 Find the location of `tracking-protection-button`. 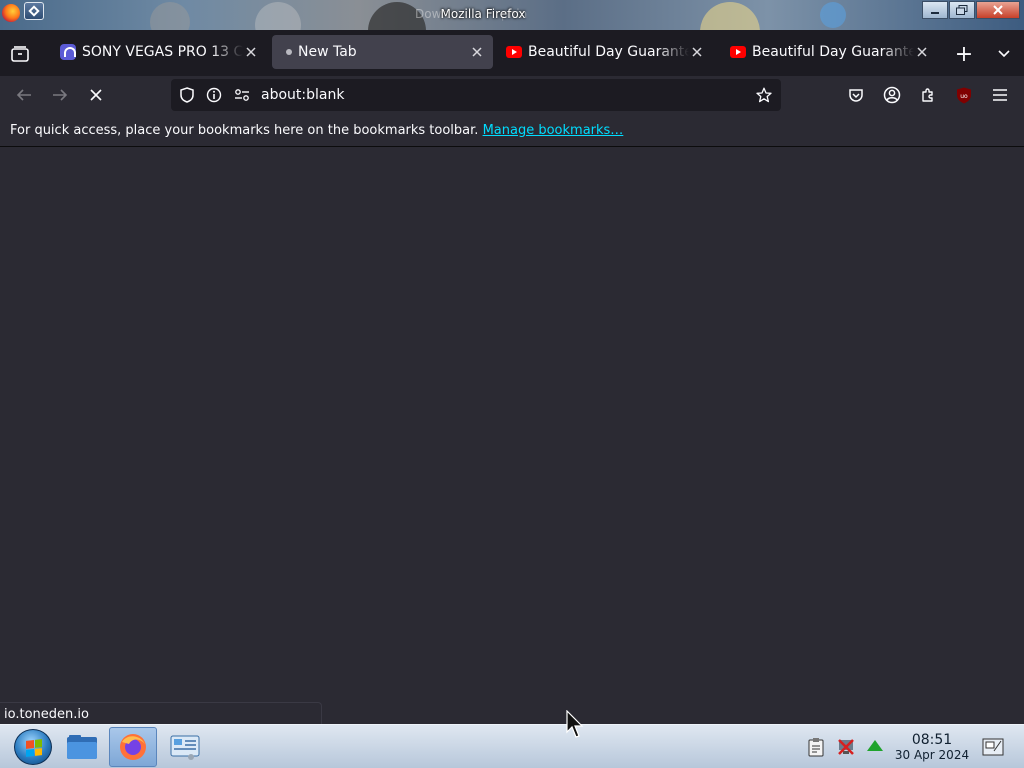

tracking-protection-button is located at coordinates (187, 95).